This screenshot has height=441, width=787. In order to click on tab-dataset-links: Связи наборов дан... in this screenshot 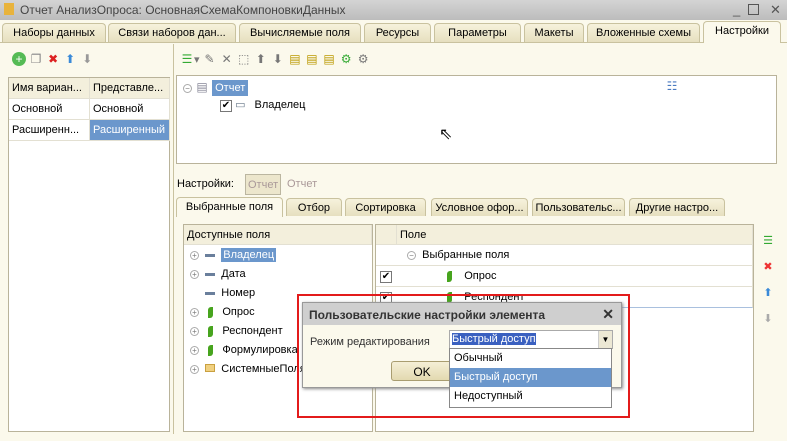, I will do `click(172, 32)`.